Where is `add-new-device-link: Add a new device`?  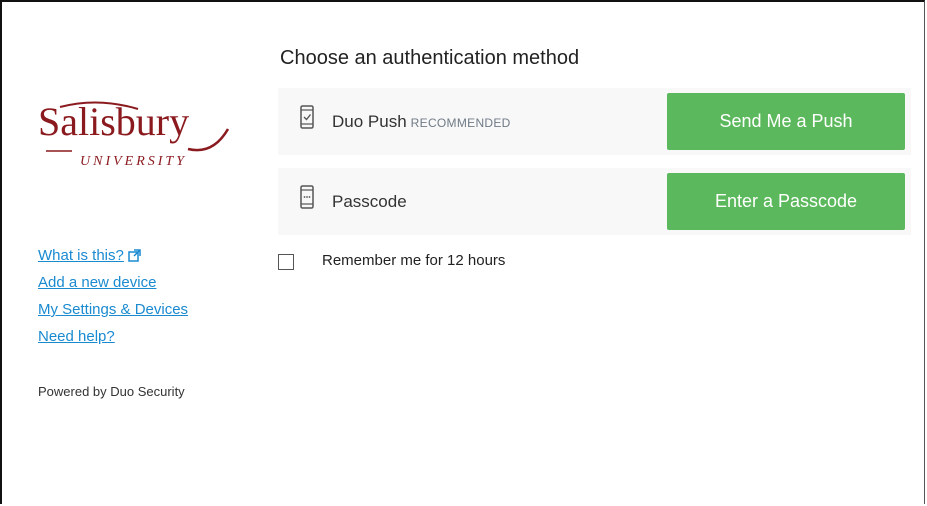 add-new-device-link: Add a new device is located at coordinates (113, 283).